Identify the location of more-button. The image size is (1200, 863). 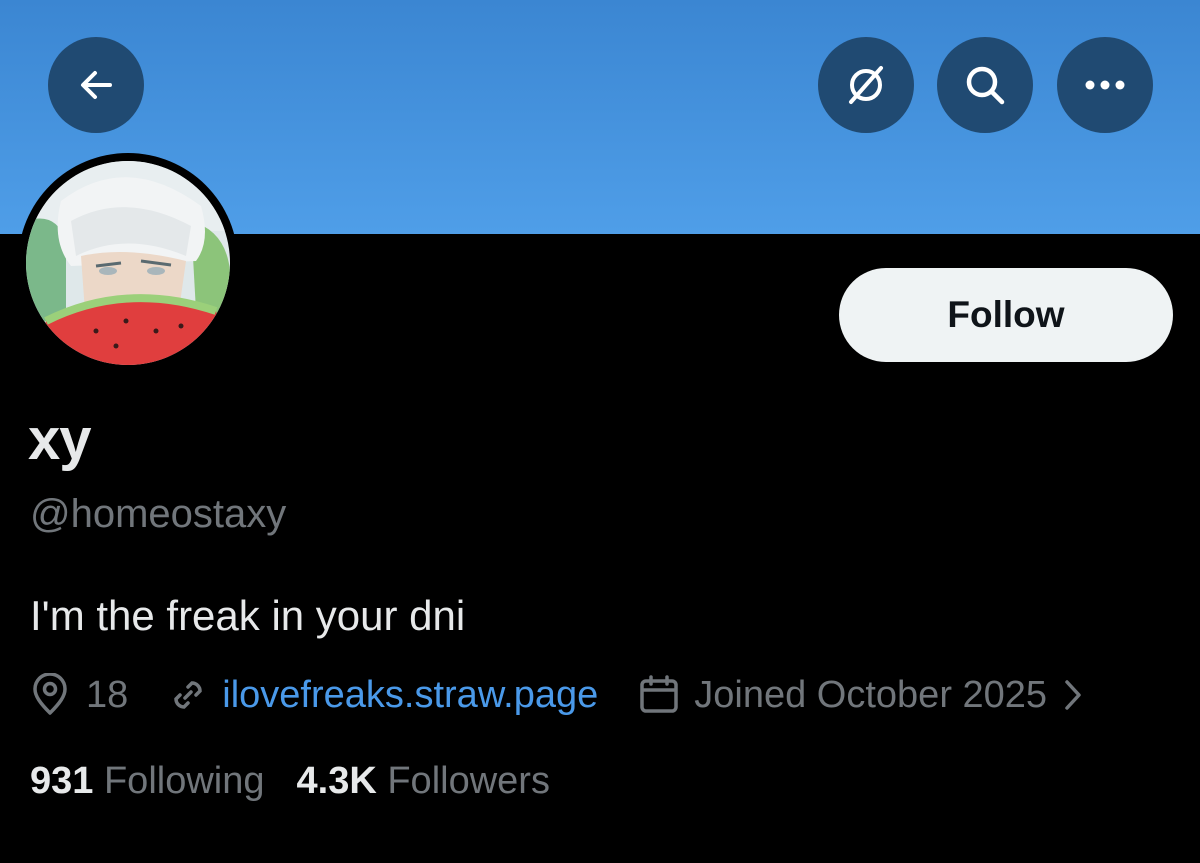
(1105, 85).